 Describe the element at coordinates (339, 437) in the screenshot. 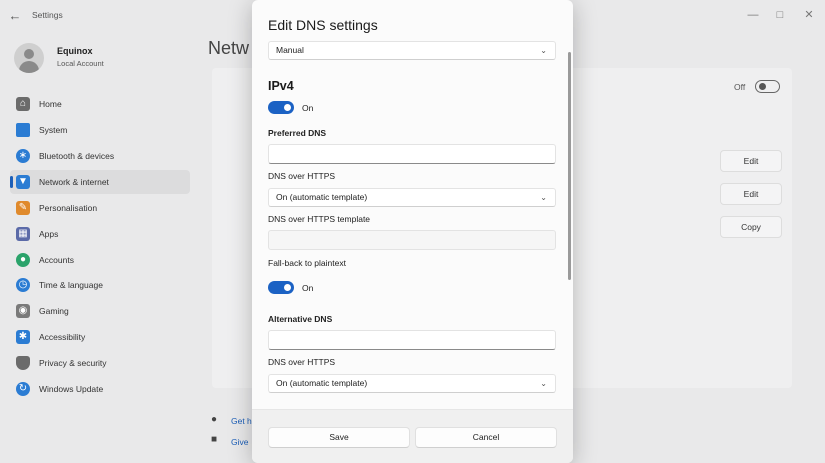

I see `save-button: Save` at that location.